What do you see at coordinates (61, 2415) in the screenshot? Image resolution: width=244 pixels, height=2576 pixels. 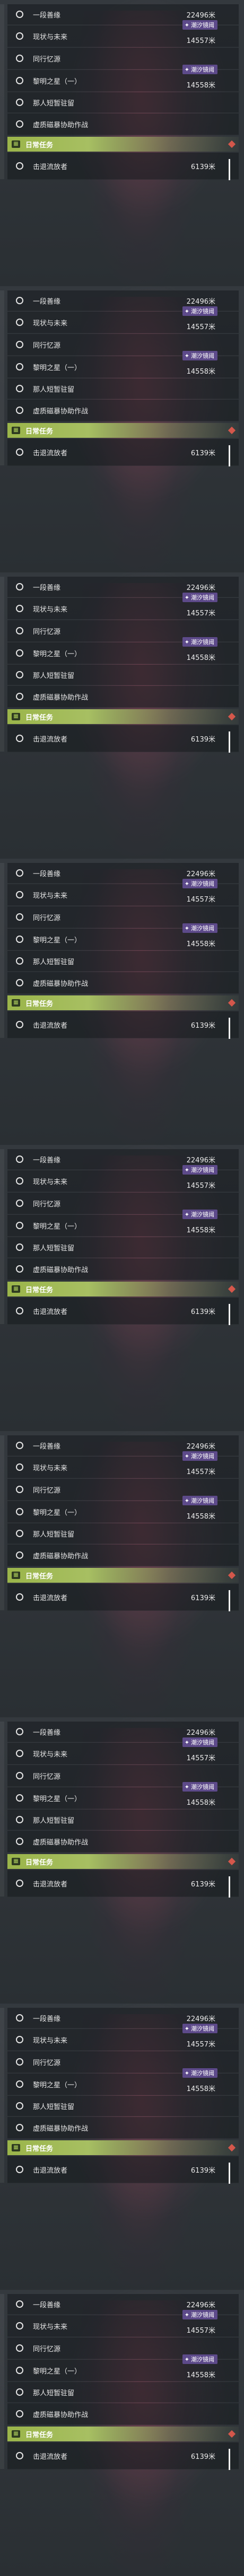 I see `quest-name: 虚质磁暴协助作战` at bounding box center [61, 2415].